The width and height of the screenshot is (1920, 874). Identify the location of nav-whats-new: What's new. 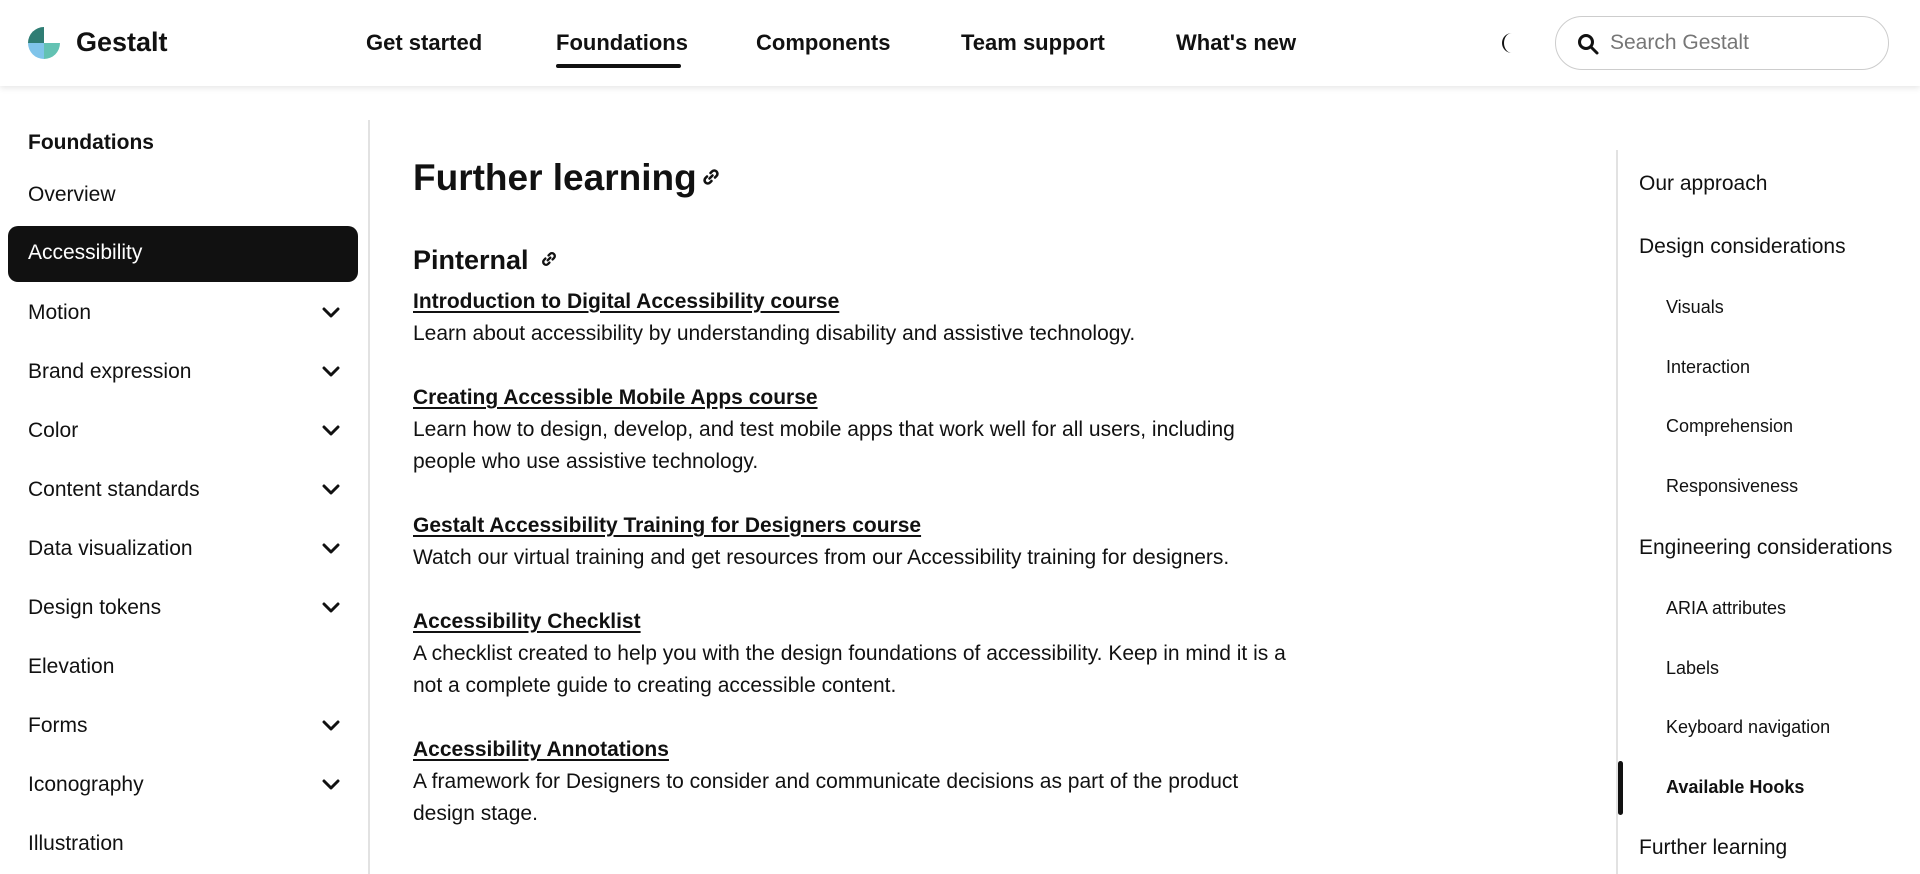
(1236, 43).